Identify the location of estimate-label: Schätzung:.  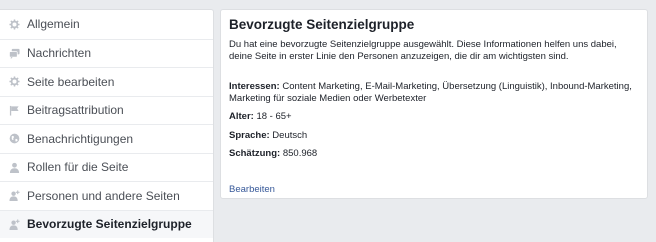
(255, 153).